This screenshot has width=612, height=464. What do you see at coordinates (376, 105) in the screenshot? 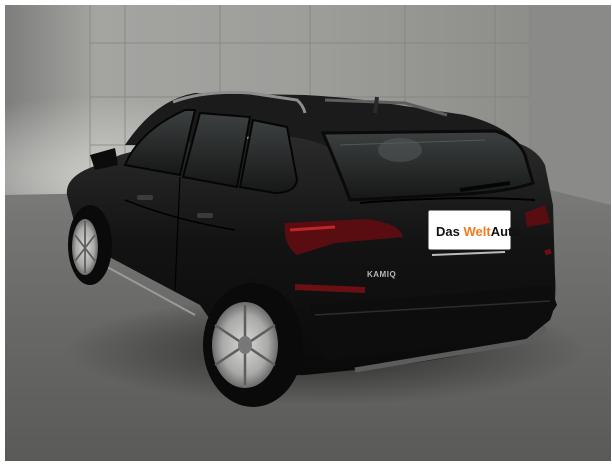
I see `antenna` at bounding box center [376, 105].